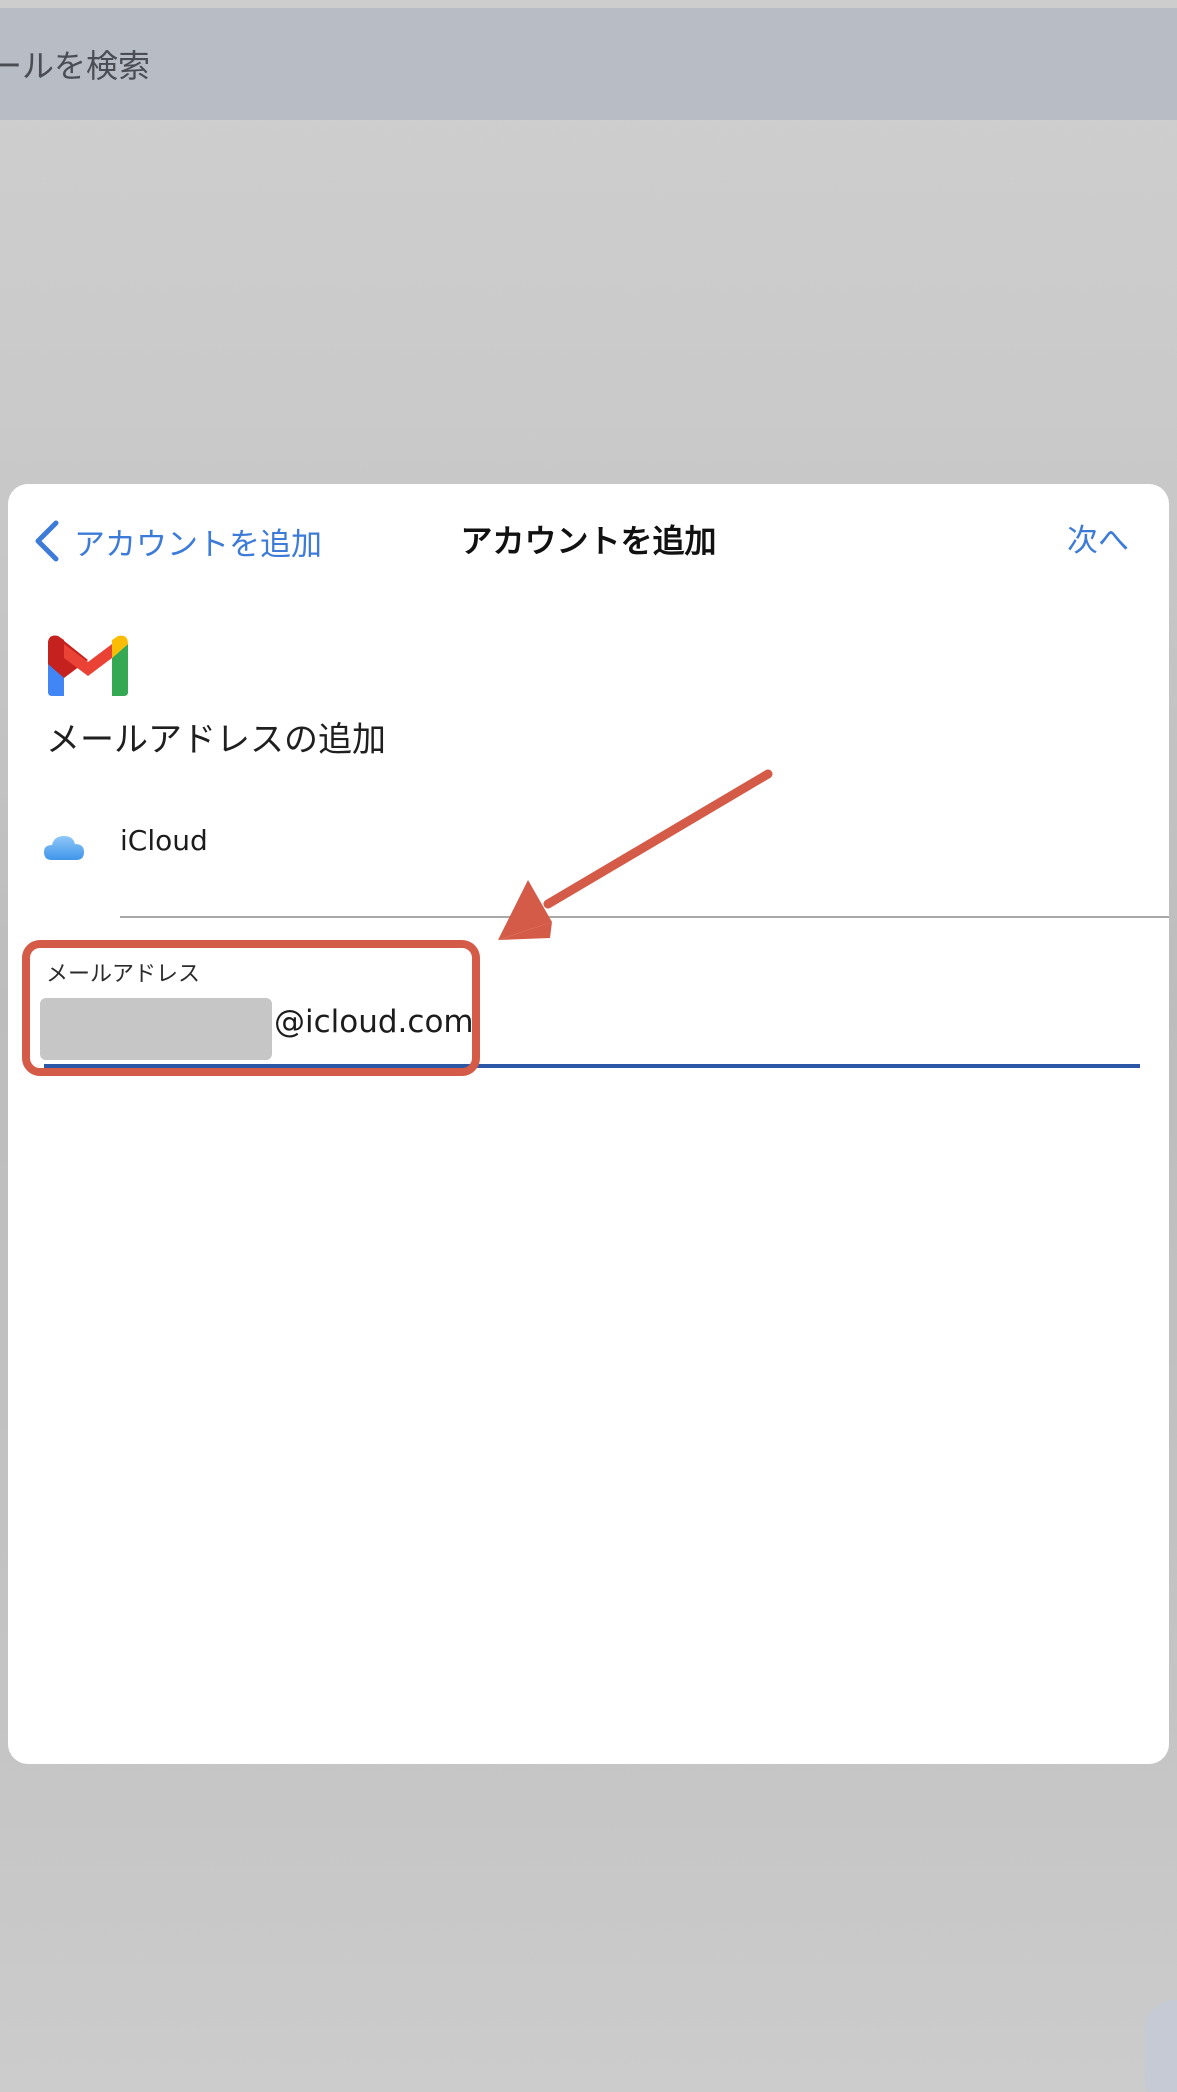  I want to click on status-strip, so click(588, 4).